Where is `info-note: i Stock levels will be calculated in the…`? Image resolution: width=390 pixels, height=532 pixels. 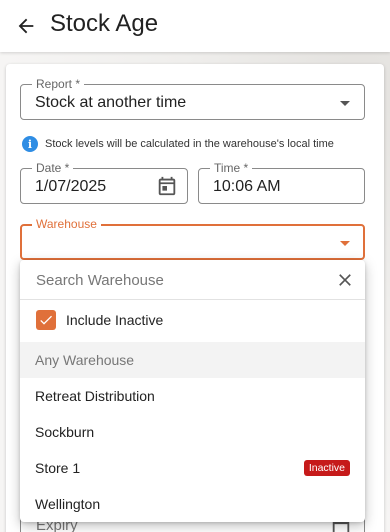
info-note: i Stock levels will be calculated in the… is located at coordinates (178, 144).